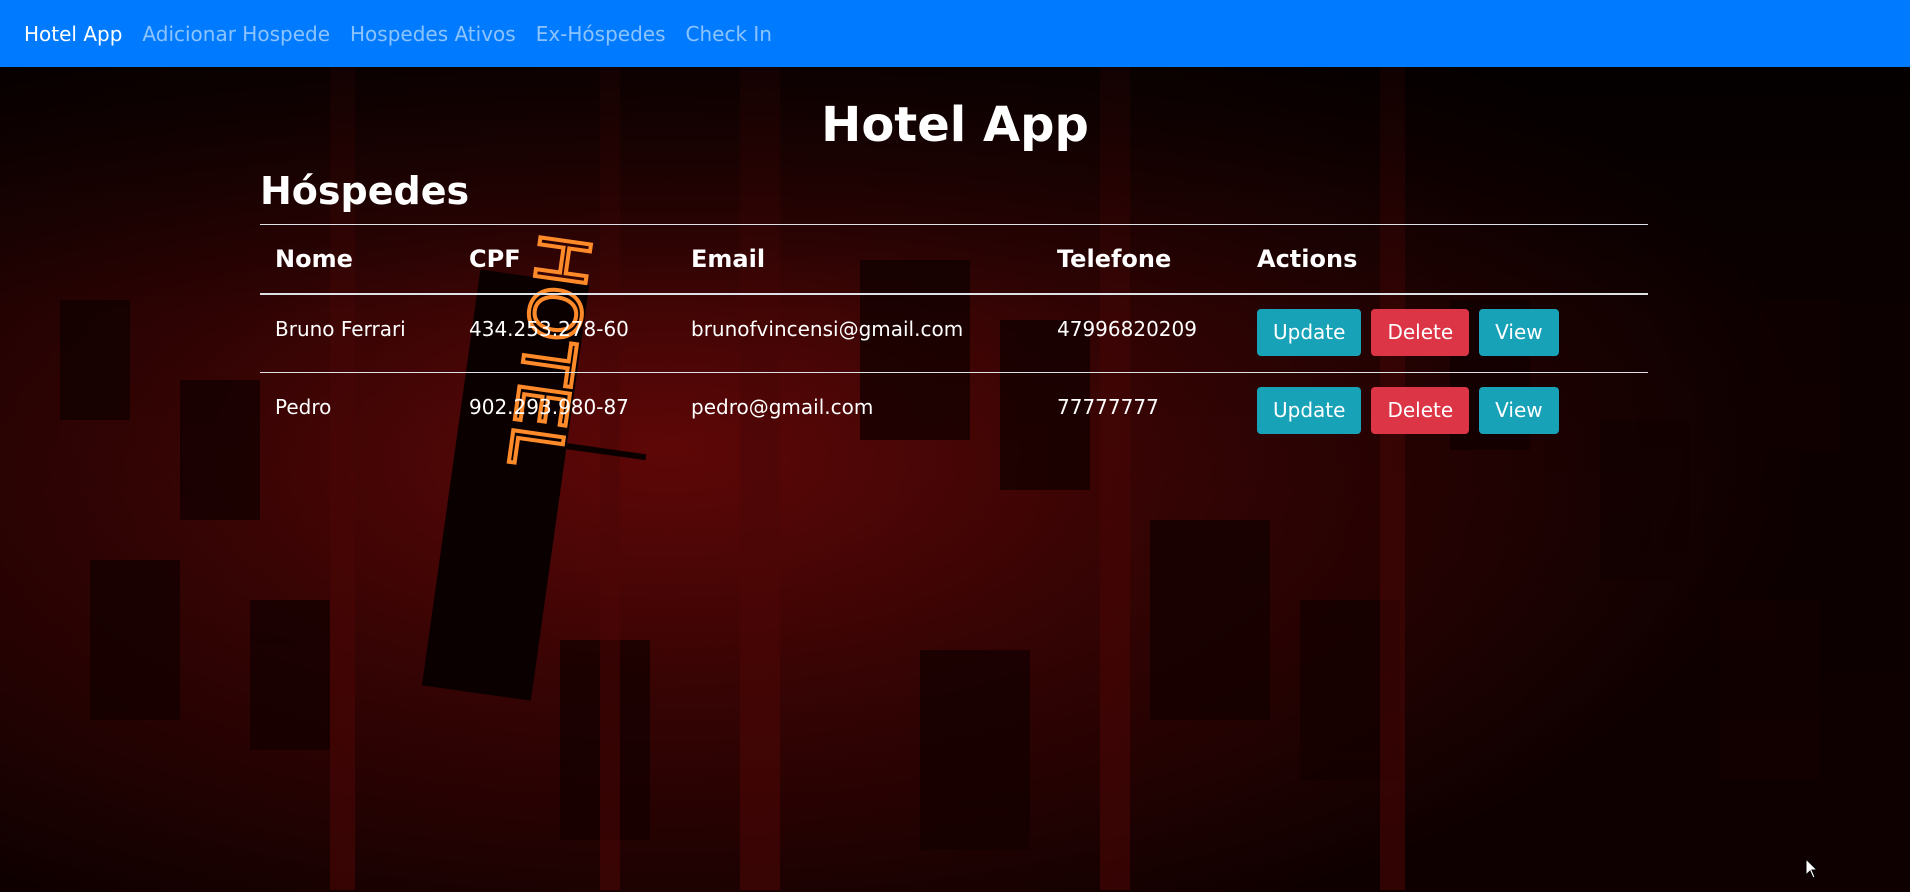  Describe the element at coordinates (1445, 259) in the screenshot. I see `header-actions: Actions` at that location.